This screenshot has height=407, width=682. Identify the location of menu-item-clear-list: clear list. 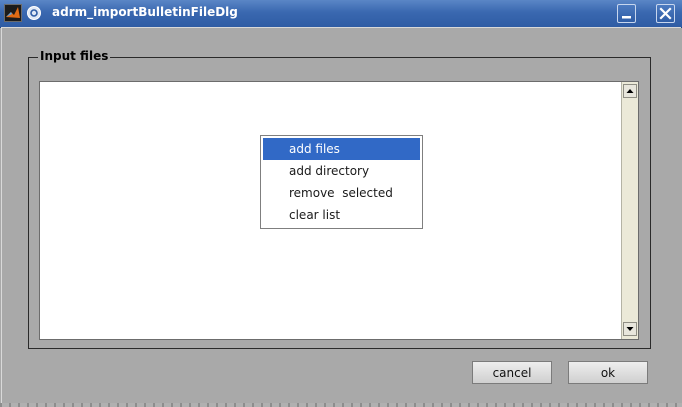
(341, 215).